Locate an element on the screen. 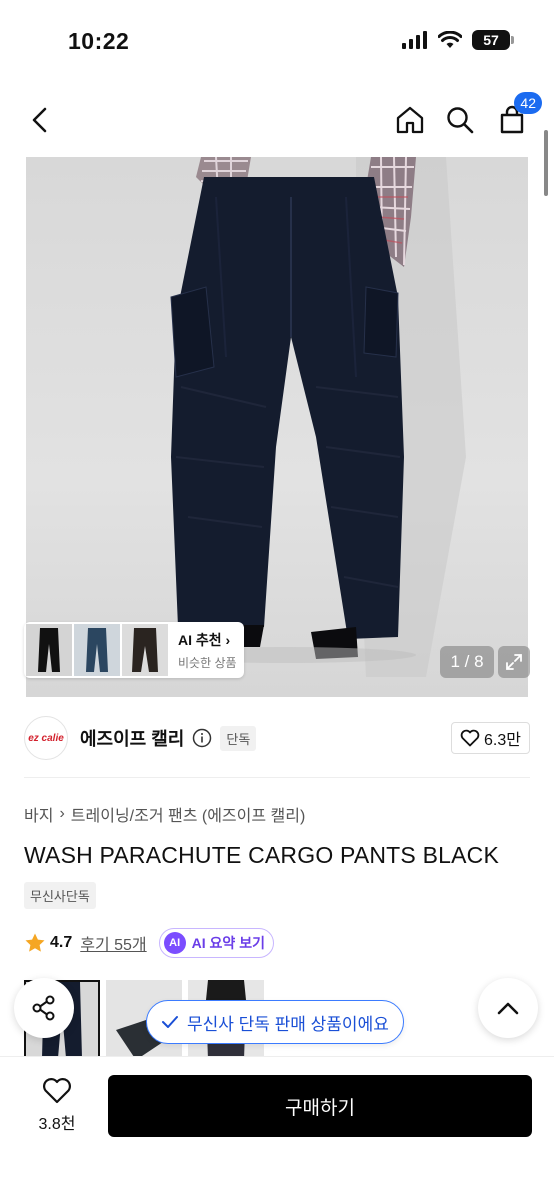 This screenshot has width=554, height=1200. status-bar: 10:22 57 is located at coordinates (277, 40).